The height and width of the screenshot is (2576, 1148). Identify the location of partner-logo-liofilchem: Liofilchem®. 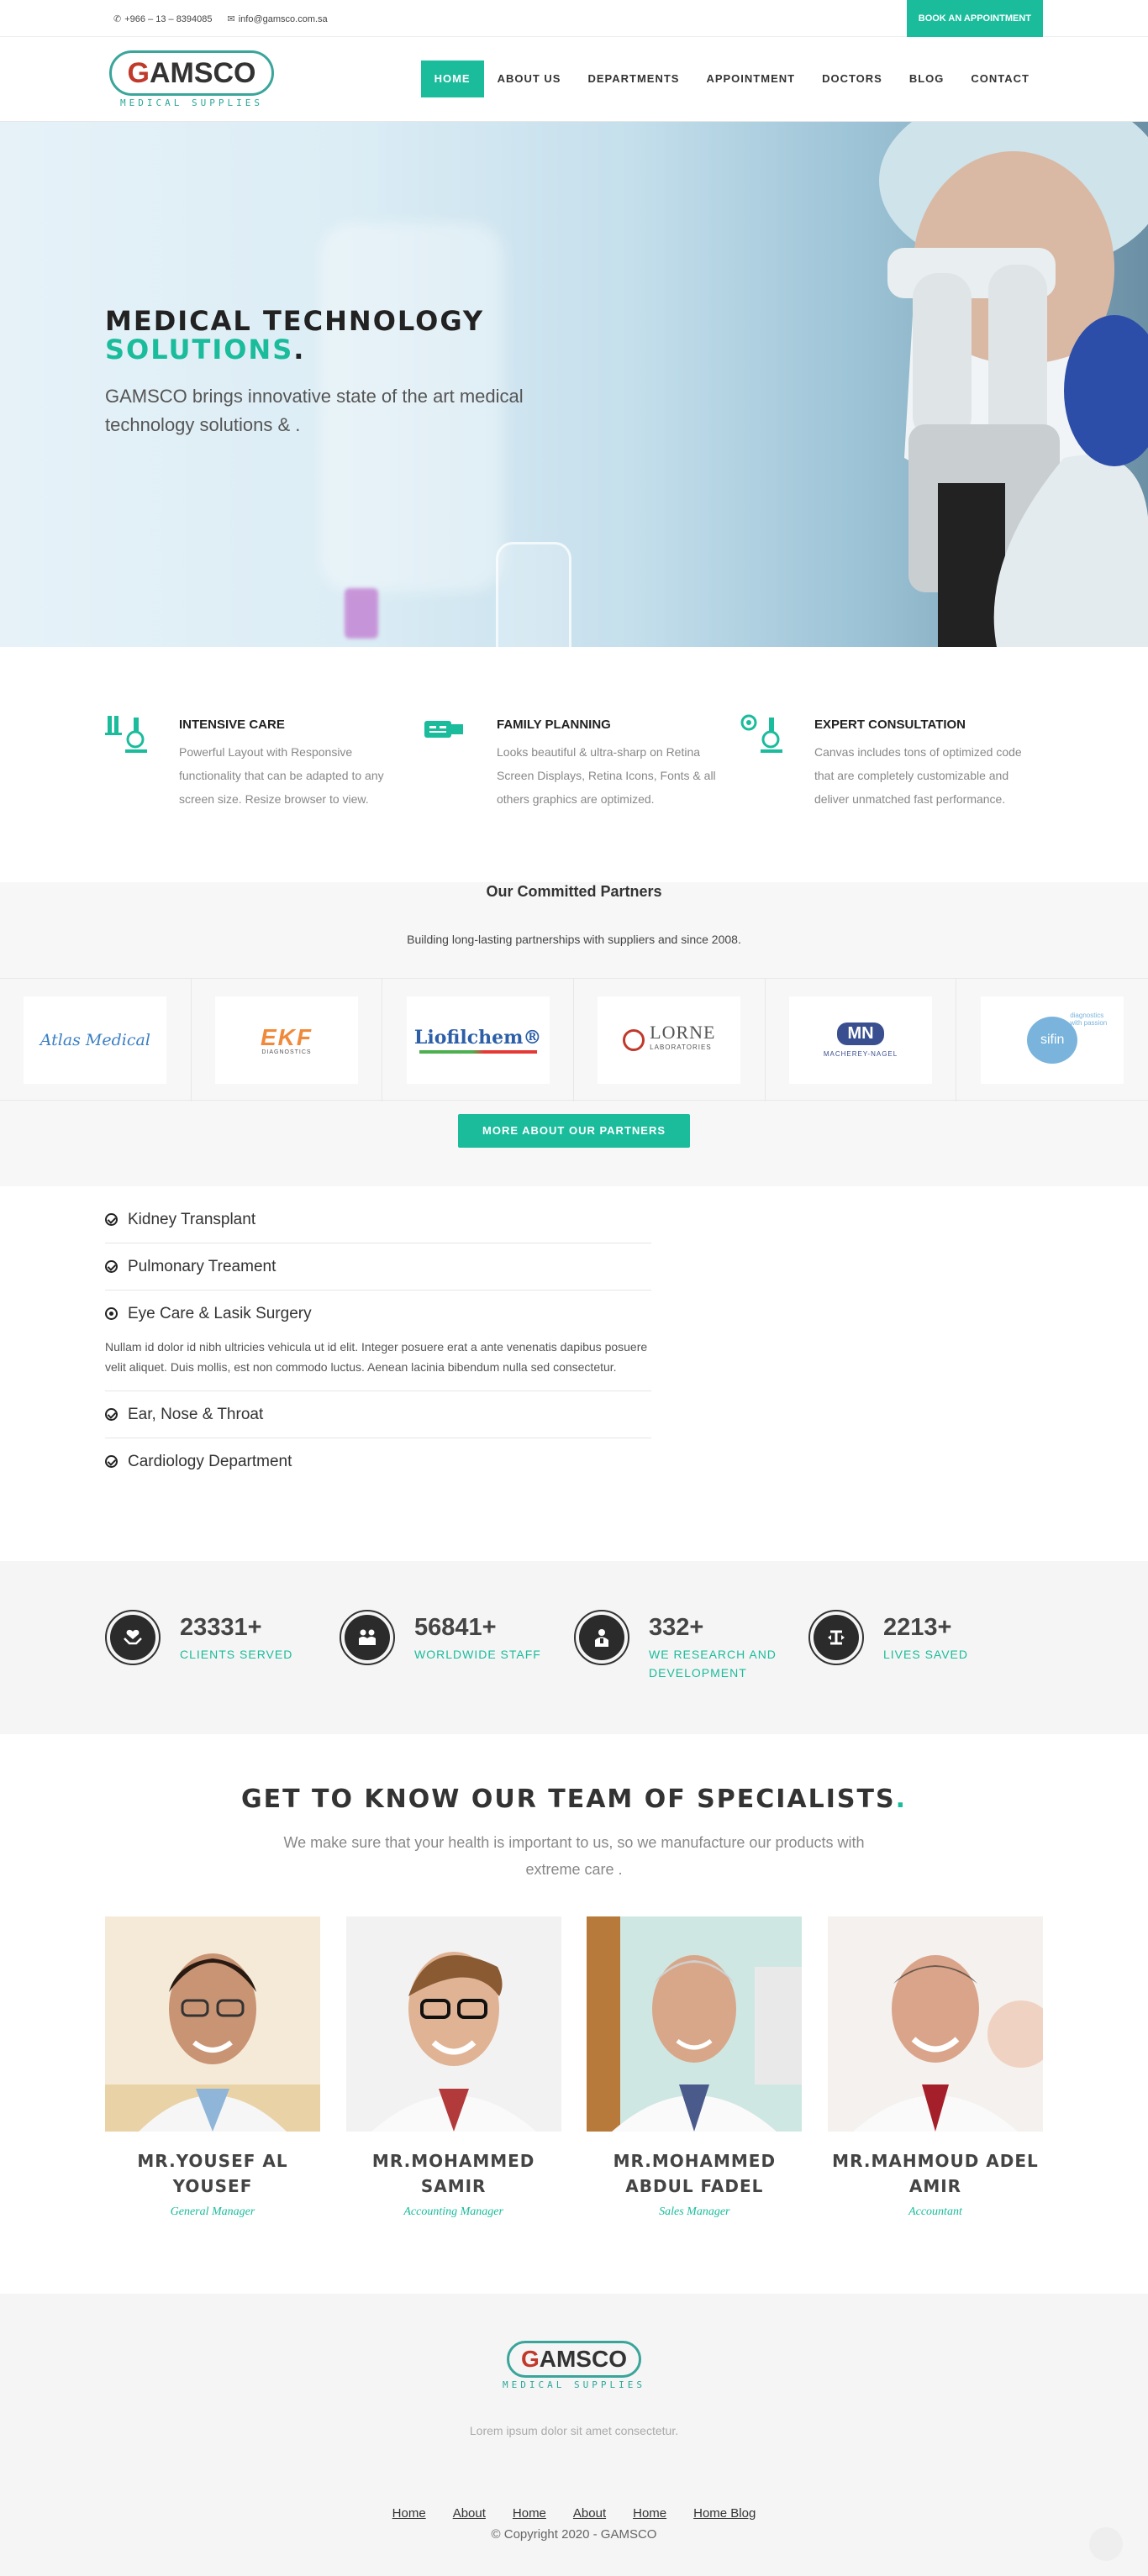
(478, 1040).